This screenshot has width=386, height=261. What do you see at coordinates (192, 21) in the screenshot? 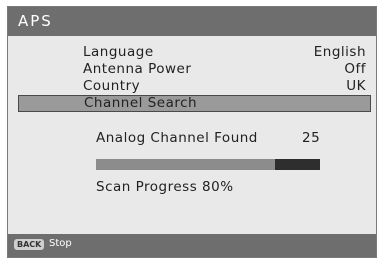
I see `header-bar: APS` at bounding box center [192, 21].